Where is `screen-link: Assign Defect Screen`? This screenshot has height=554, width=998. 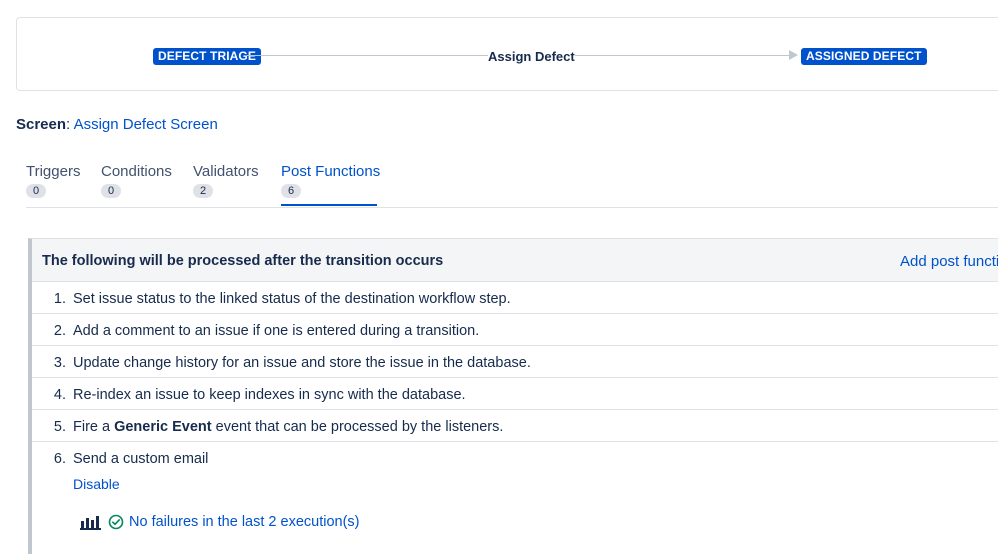
screen-link: Assign Defect Screen is located at coordinates (146, 124).